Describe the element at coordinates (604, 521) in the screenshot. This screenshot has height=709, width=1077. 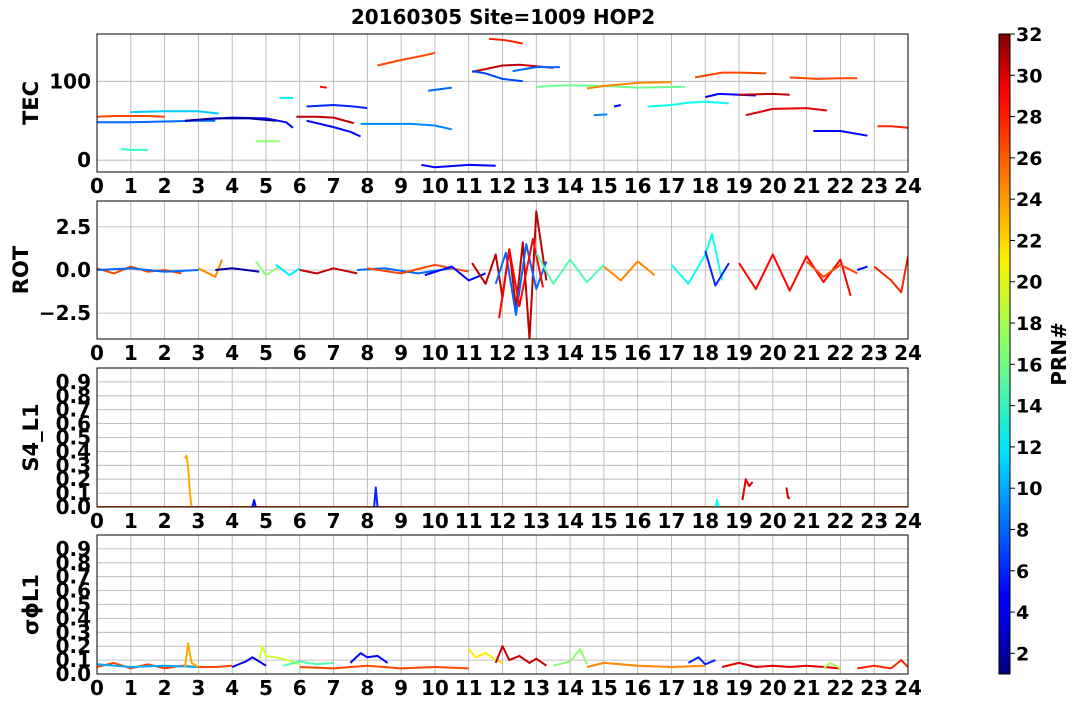
I see `x-tick-label: 15` at that location.